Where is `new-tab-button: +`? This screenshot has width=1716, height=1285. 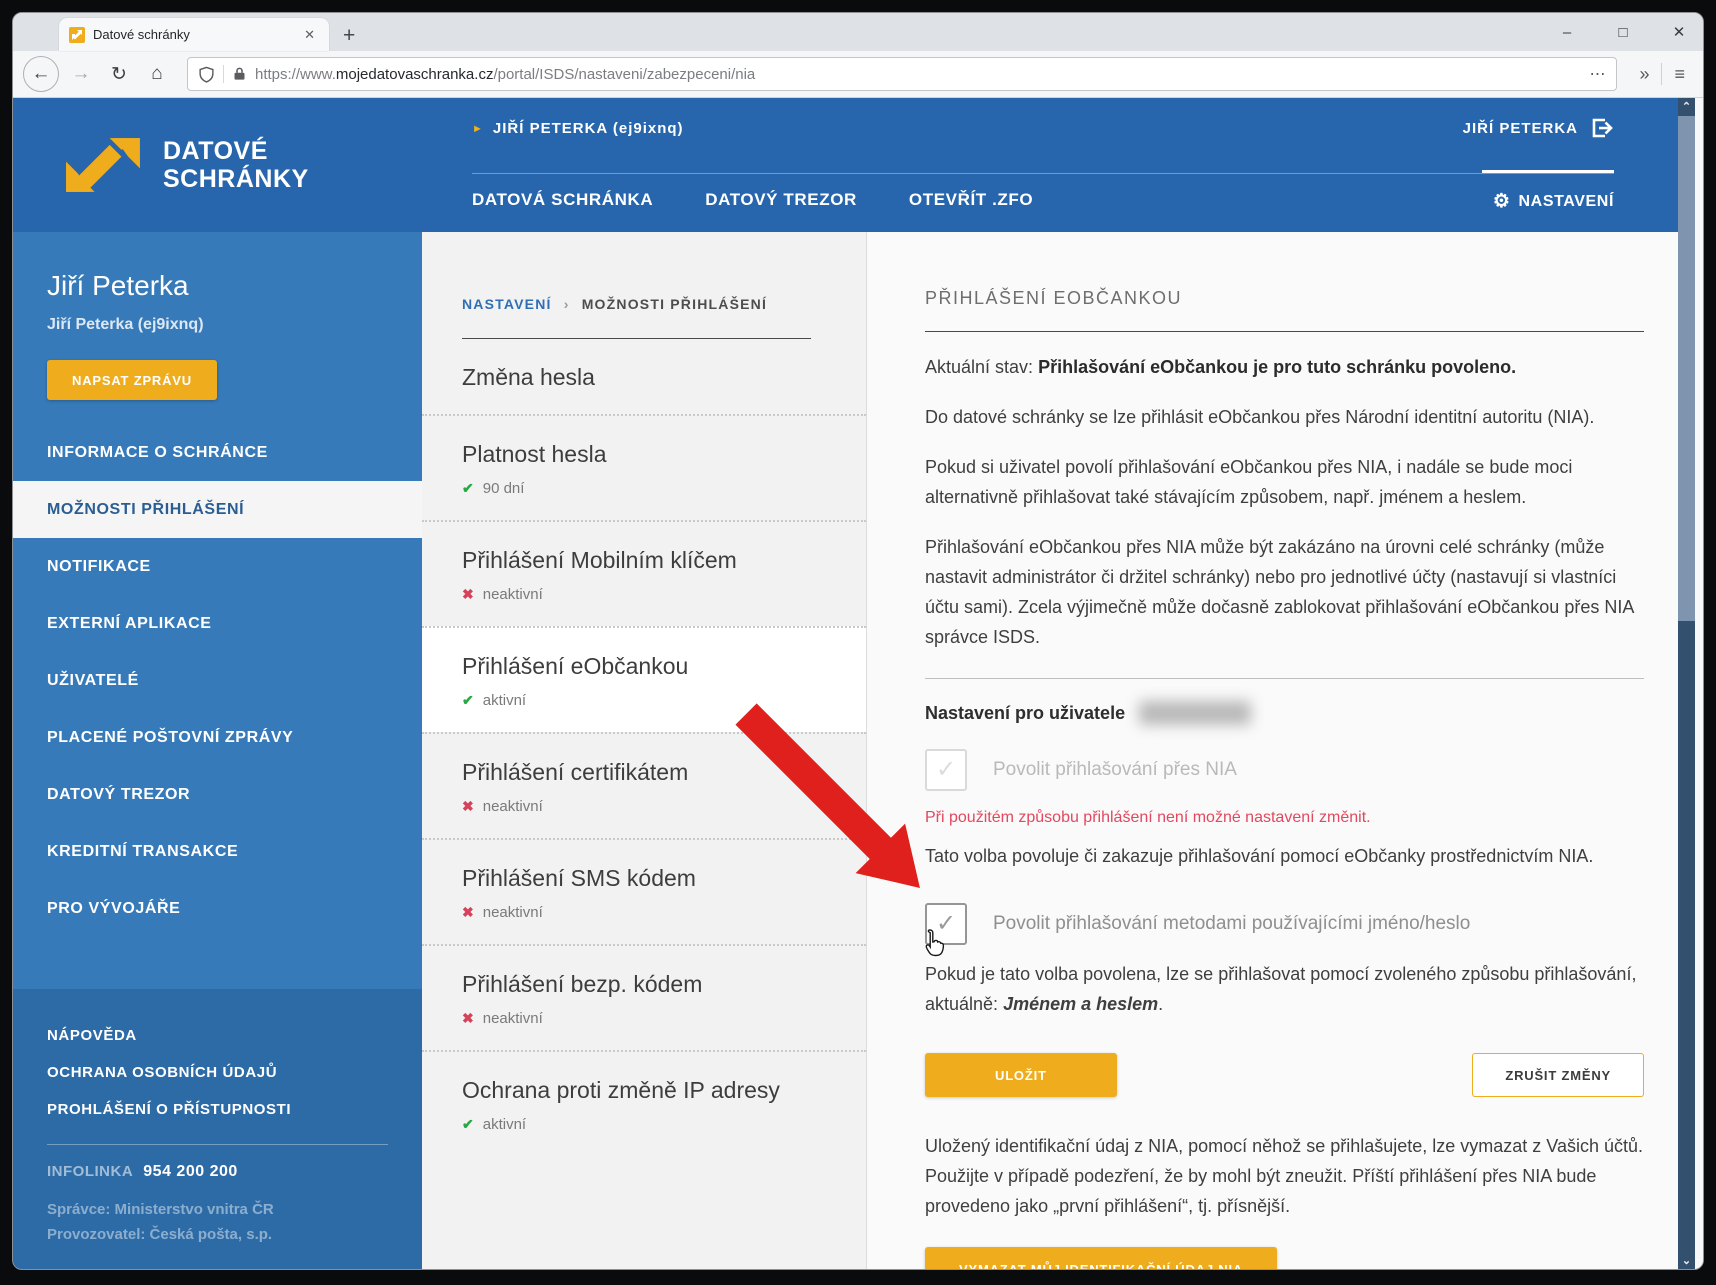
new-tab-button: + is located at coordinates (349, 36).